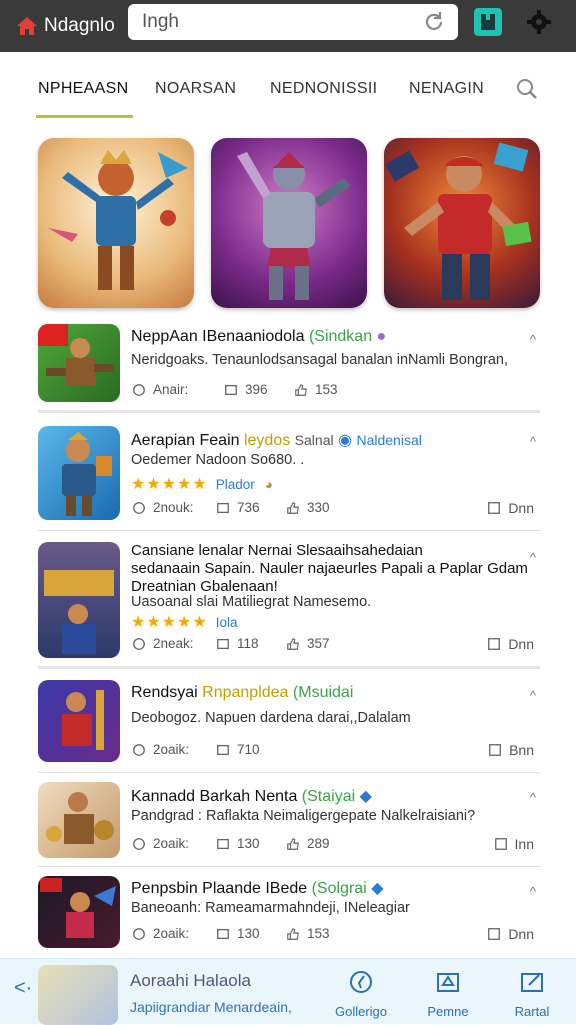  What do you see at coordinates (23, 988) in the screenshot?
I see `back-arrow-icon: <·` at bounding box center [23, 988].